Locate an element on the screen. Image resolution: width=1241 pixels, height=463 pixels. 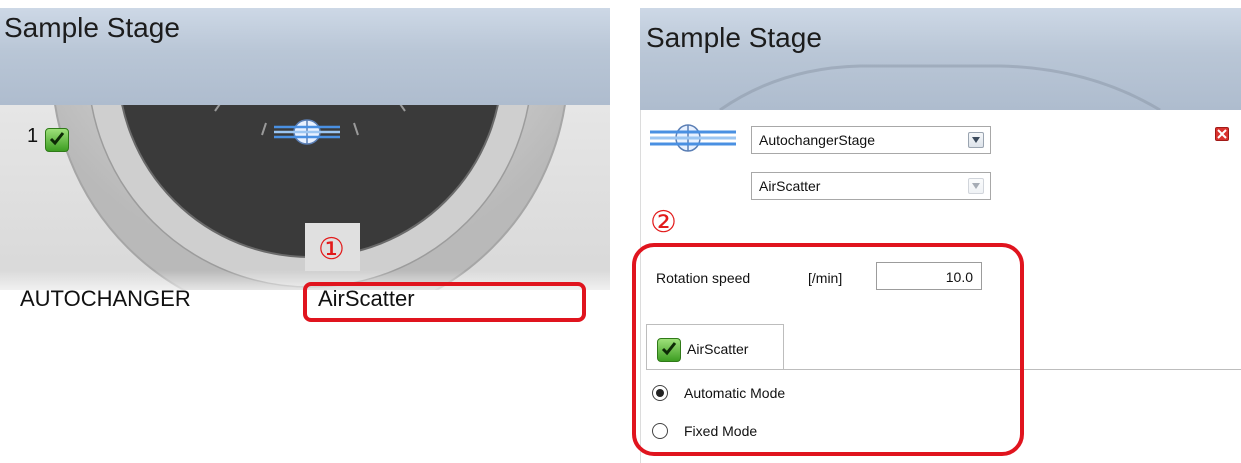
right-panel-title: Sample Stage is located at coordinates (734, 37).